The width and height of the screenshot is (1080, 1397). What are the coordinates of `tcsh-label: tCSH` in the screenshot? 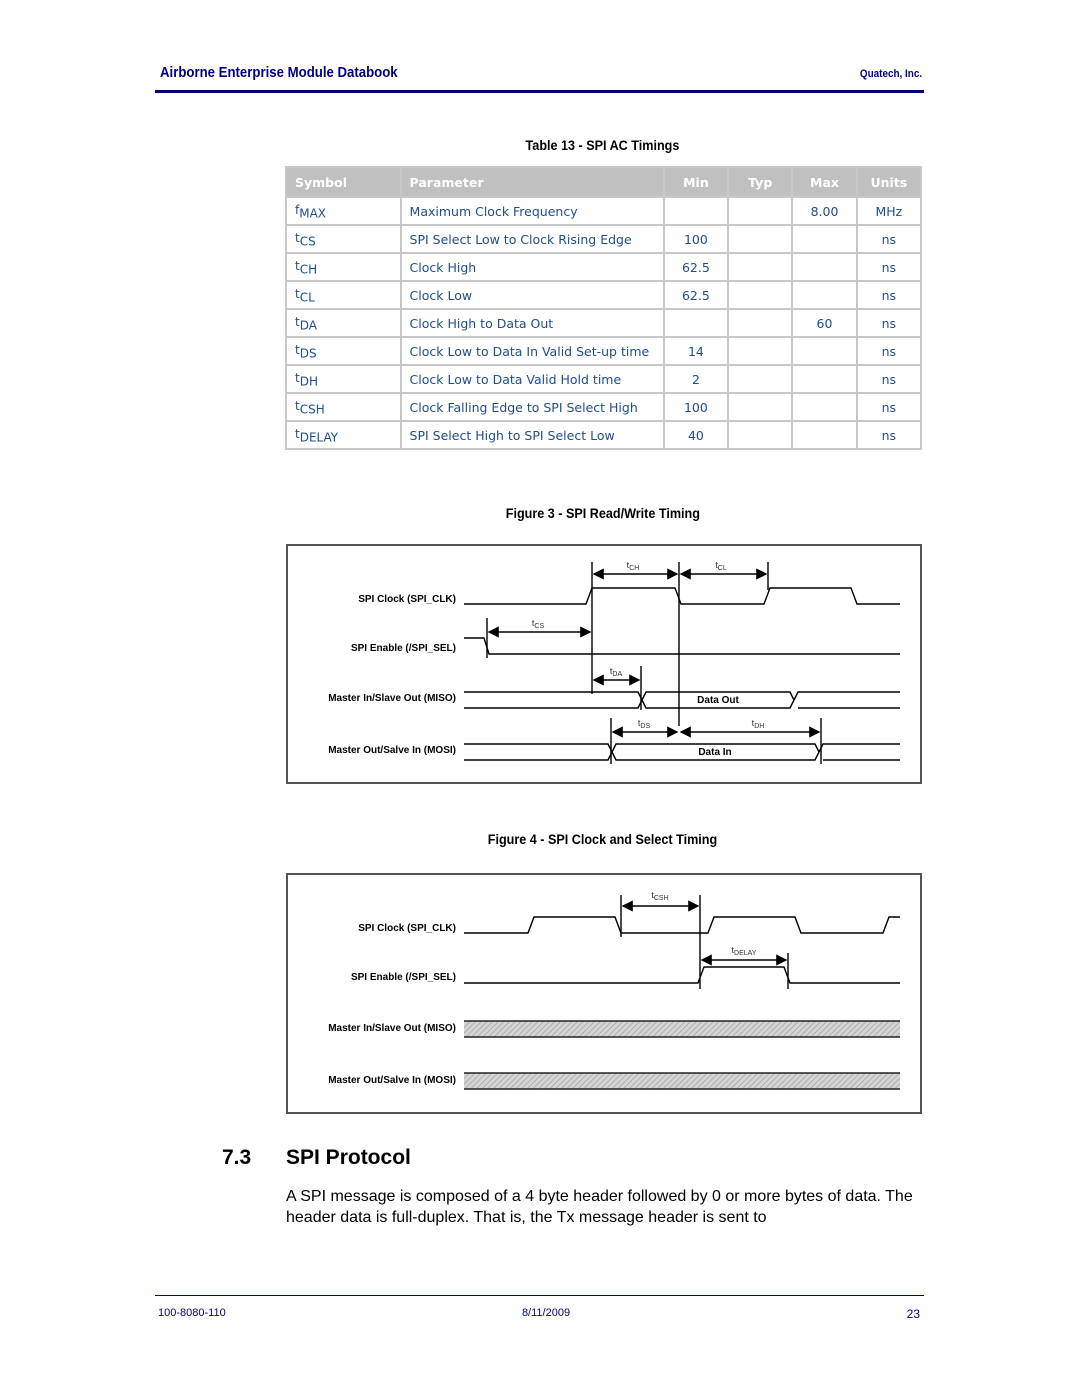 It's located at (659, 896).